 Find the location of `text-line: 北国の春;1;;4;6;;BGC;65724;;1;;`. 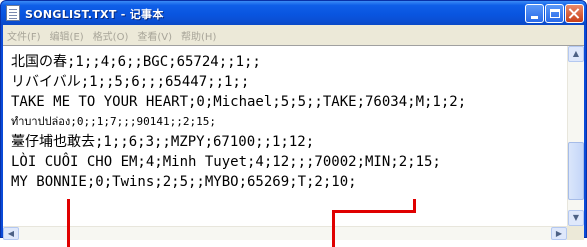

text-line: 北国の春;1;;4;6;;BGC;65724;;1;; is located at coordinates (136, 62).